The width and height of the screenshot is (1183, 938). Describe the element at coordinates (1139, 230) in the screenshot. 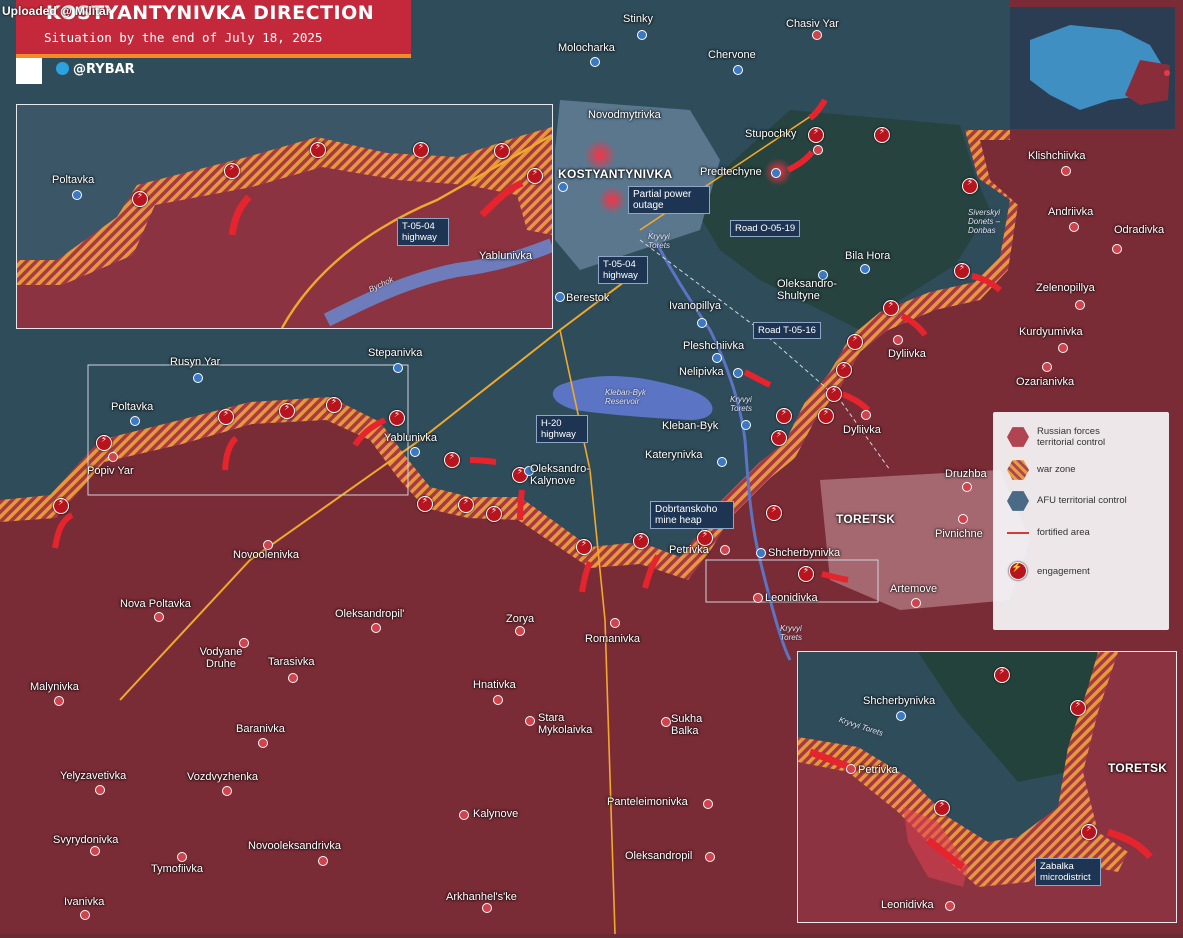

I see `town-label: Odradivka` at that location.